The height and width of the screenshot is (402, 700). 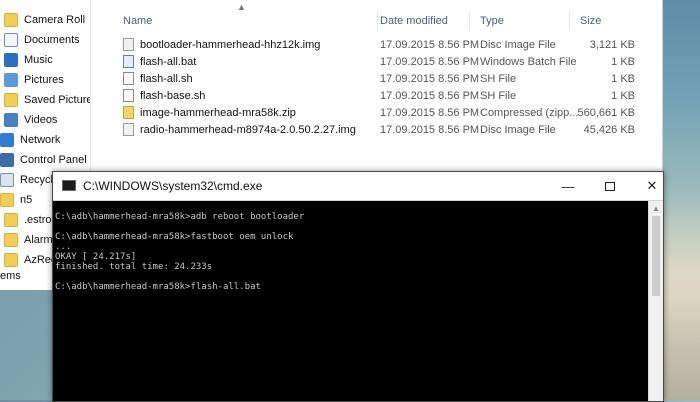 I want to click on file-name: image-hammerhead-mra58k.zip, so click(x=218, y=113).